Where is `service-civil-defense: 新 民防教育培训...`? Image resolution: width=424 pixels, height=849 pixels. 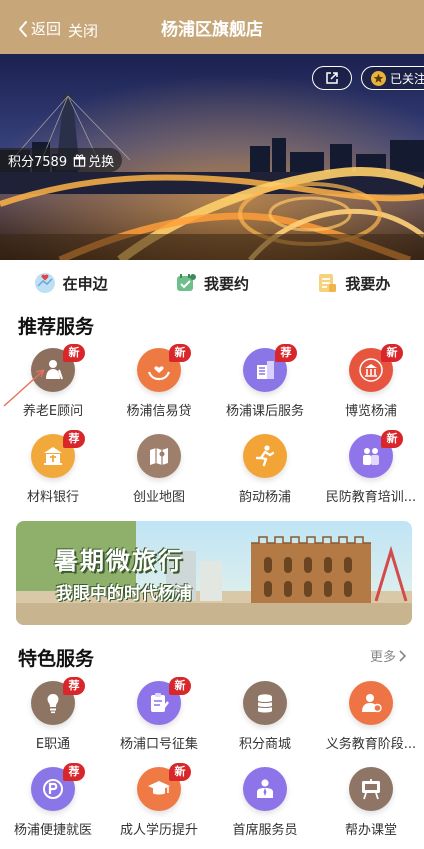
service-civil-defense: 新 民防教育培训... is located at coordinates (371, 475).